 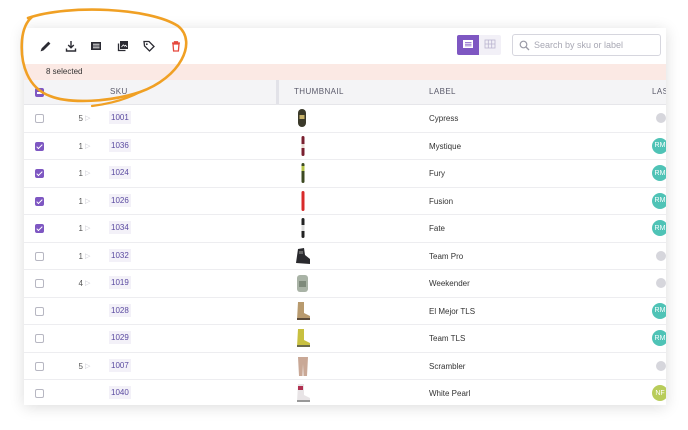 I want to click on mass-edit-toolbar, so click(x=345, y=46).